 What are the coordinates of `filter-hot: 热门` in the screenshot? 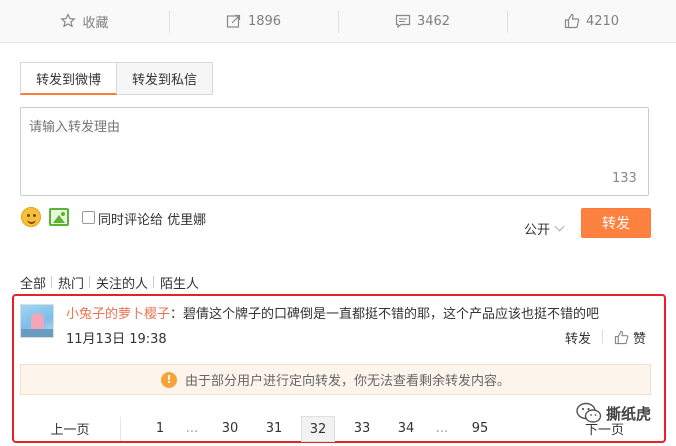 It's located at (70, 282).